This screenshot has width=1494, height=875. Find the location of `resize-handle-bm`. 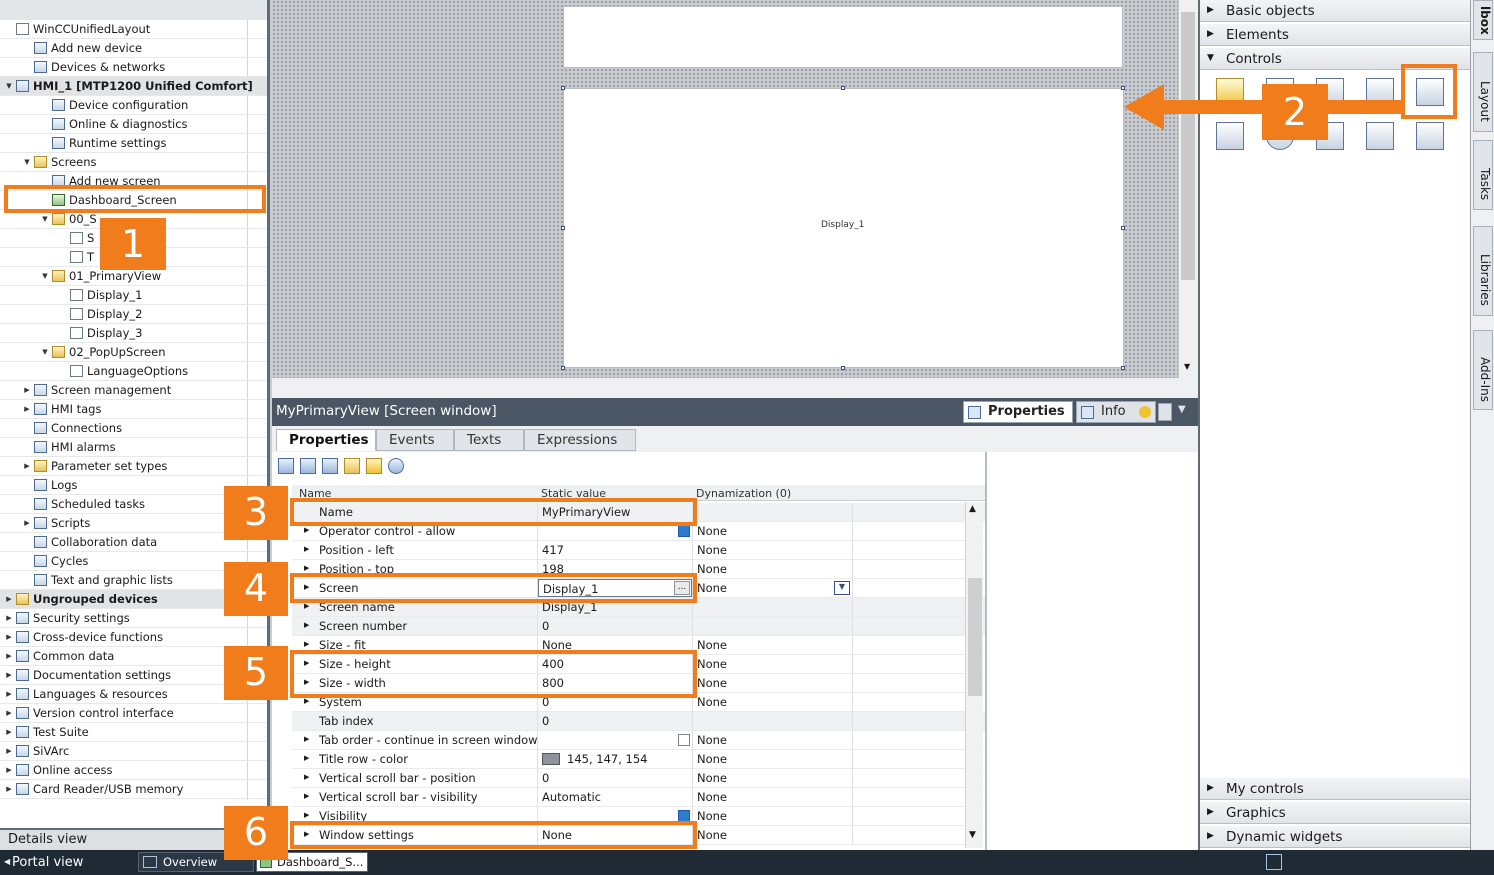

resize-handle-bm is located at coordinates (843, 368).